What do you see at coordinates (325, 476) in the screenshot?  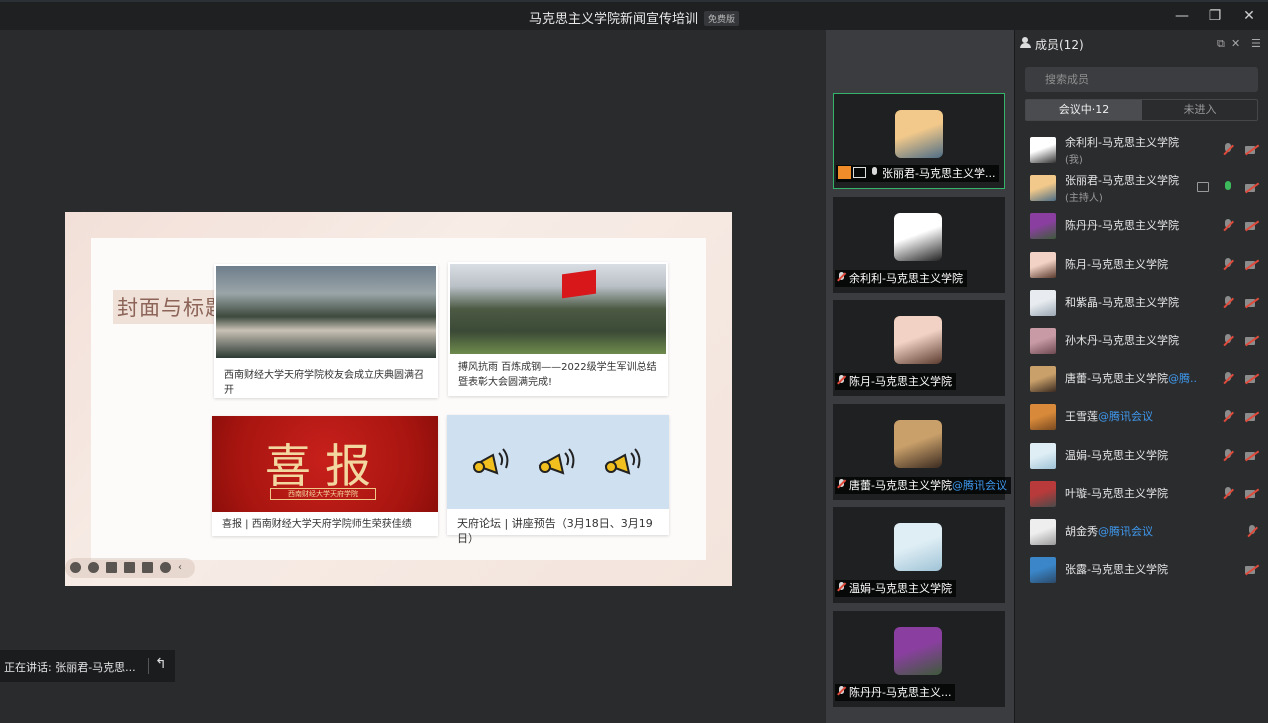 I see `news-card: 喜报 西南财经大学天府学院 喜报 | 西南财经大学天府学院师生荣获佳绩` at bounding box center [325, 476].